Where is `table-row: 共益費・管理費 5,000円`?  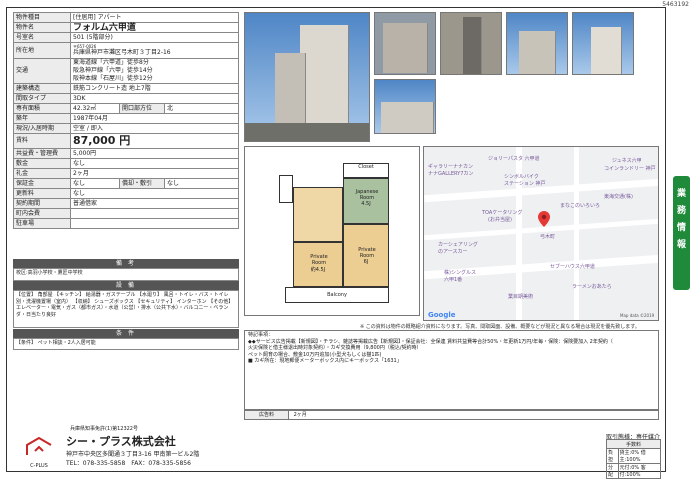
table-row: 共益費・管理費 5,000円 is located at coordinates (126, 153).